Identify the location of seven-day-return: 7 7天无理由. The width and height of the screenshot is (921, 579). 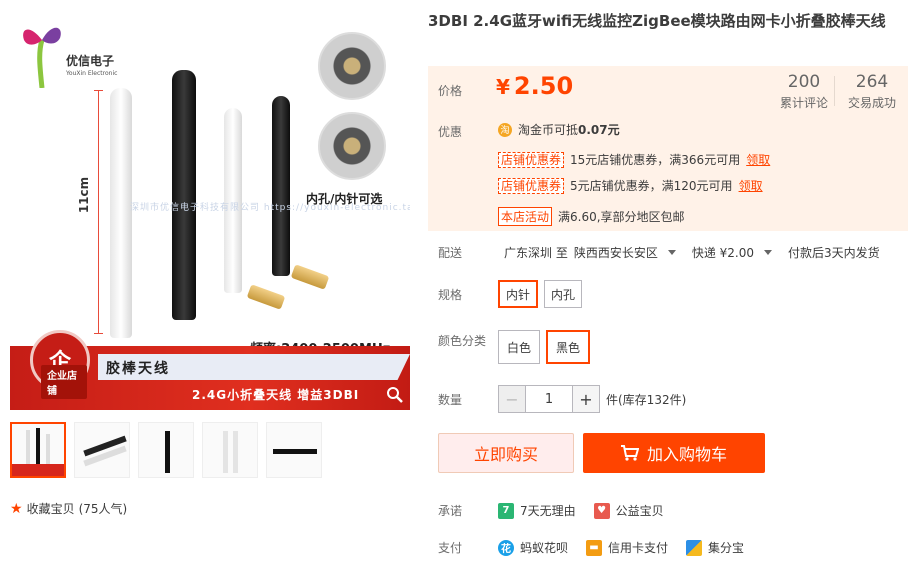
(537, 510).